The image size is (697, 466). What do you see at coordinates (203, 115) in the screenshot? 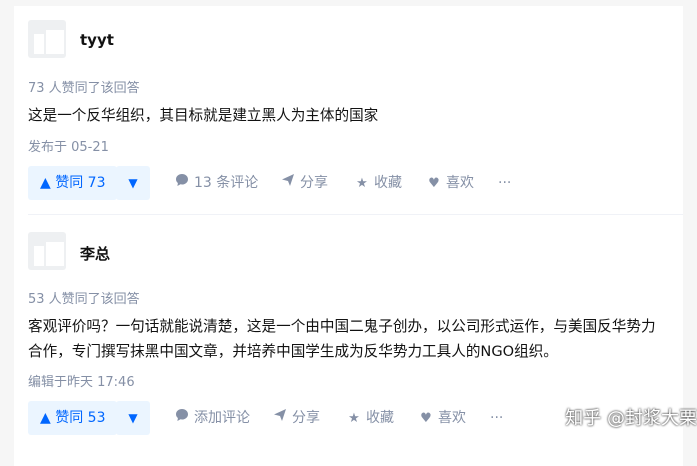
I see `answer-content: 这是一个反华组织，其目标就是建立黑人为主体的国家` at bounding box center [203, 115].